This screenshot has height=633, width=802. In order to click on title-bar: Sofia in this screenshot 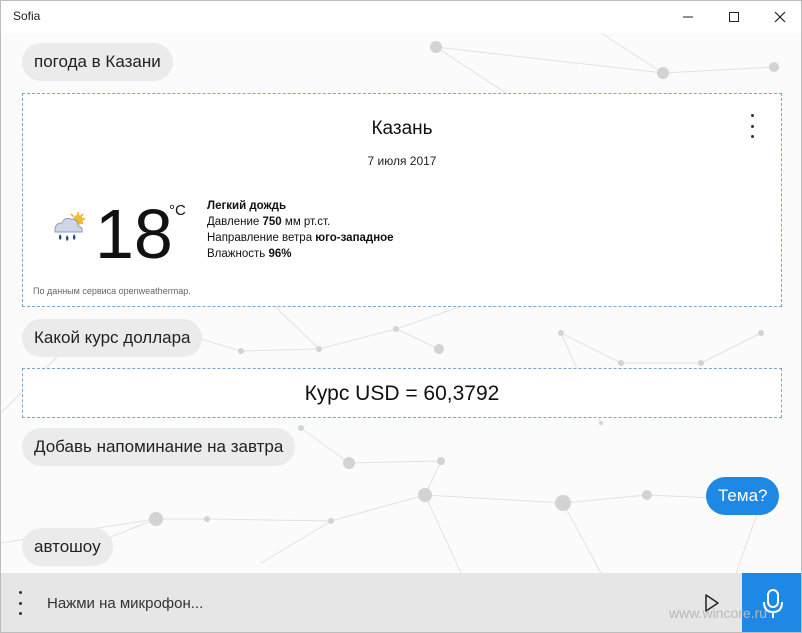, I will do `click(401, 17)`.